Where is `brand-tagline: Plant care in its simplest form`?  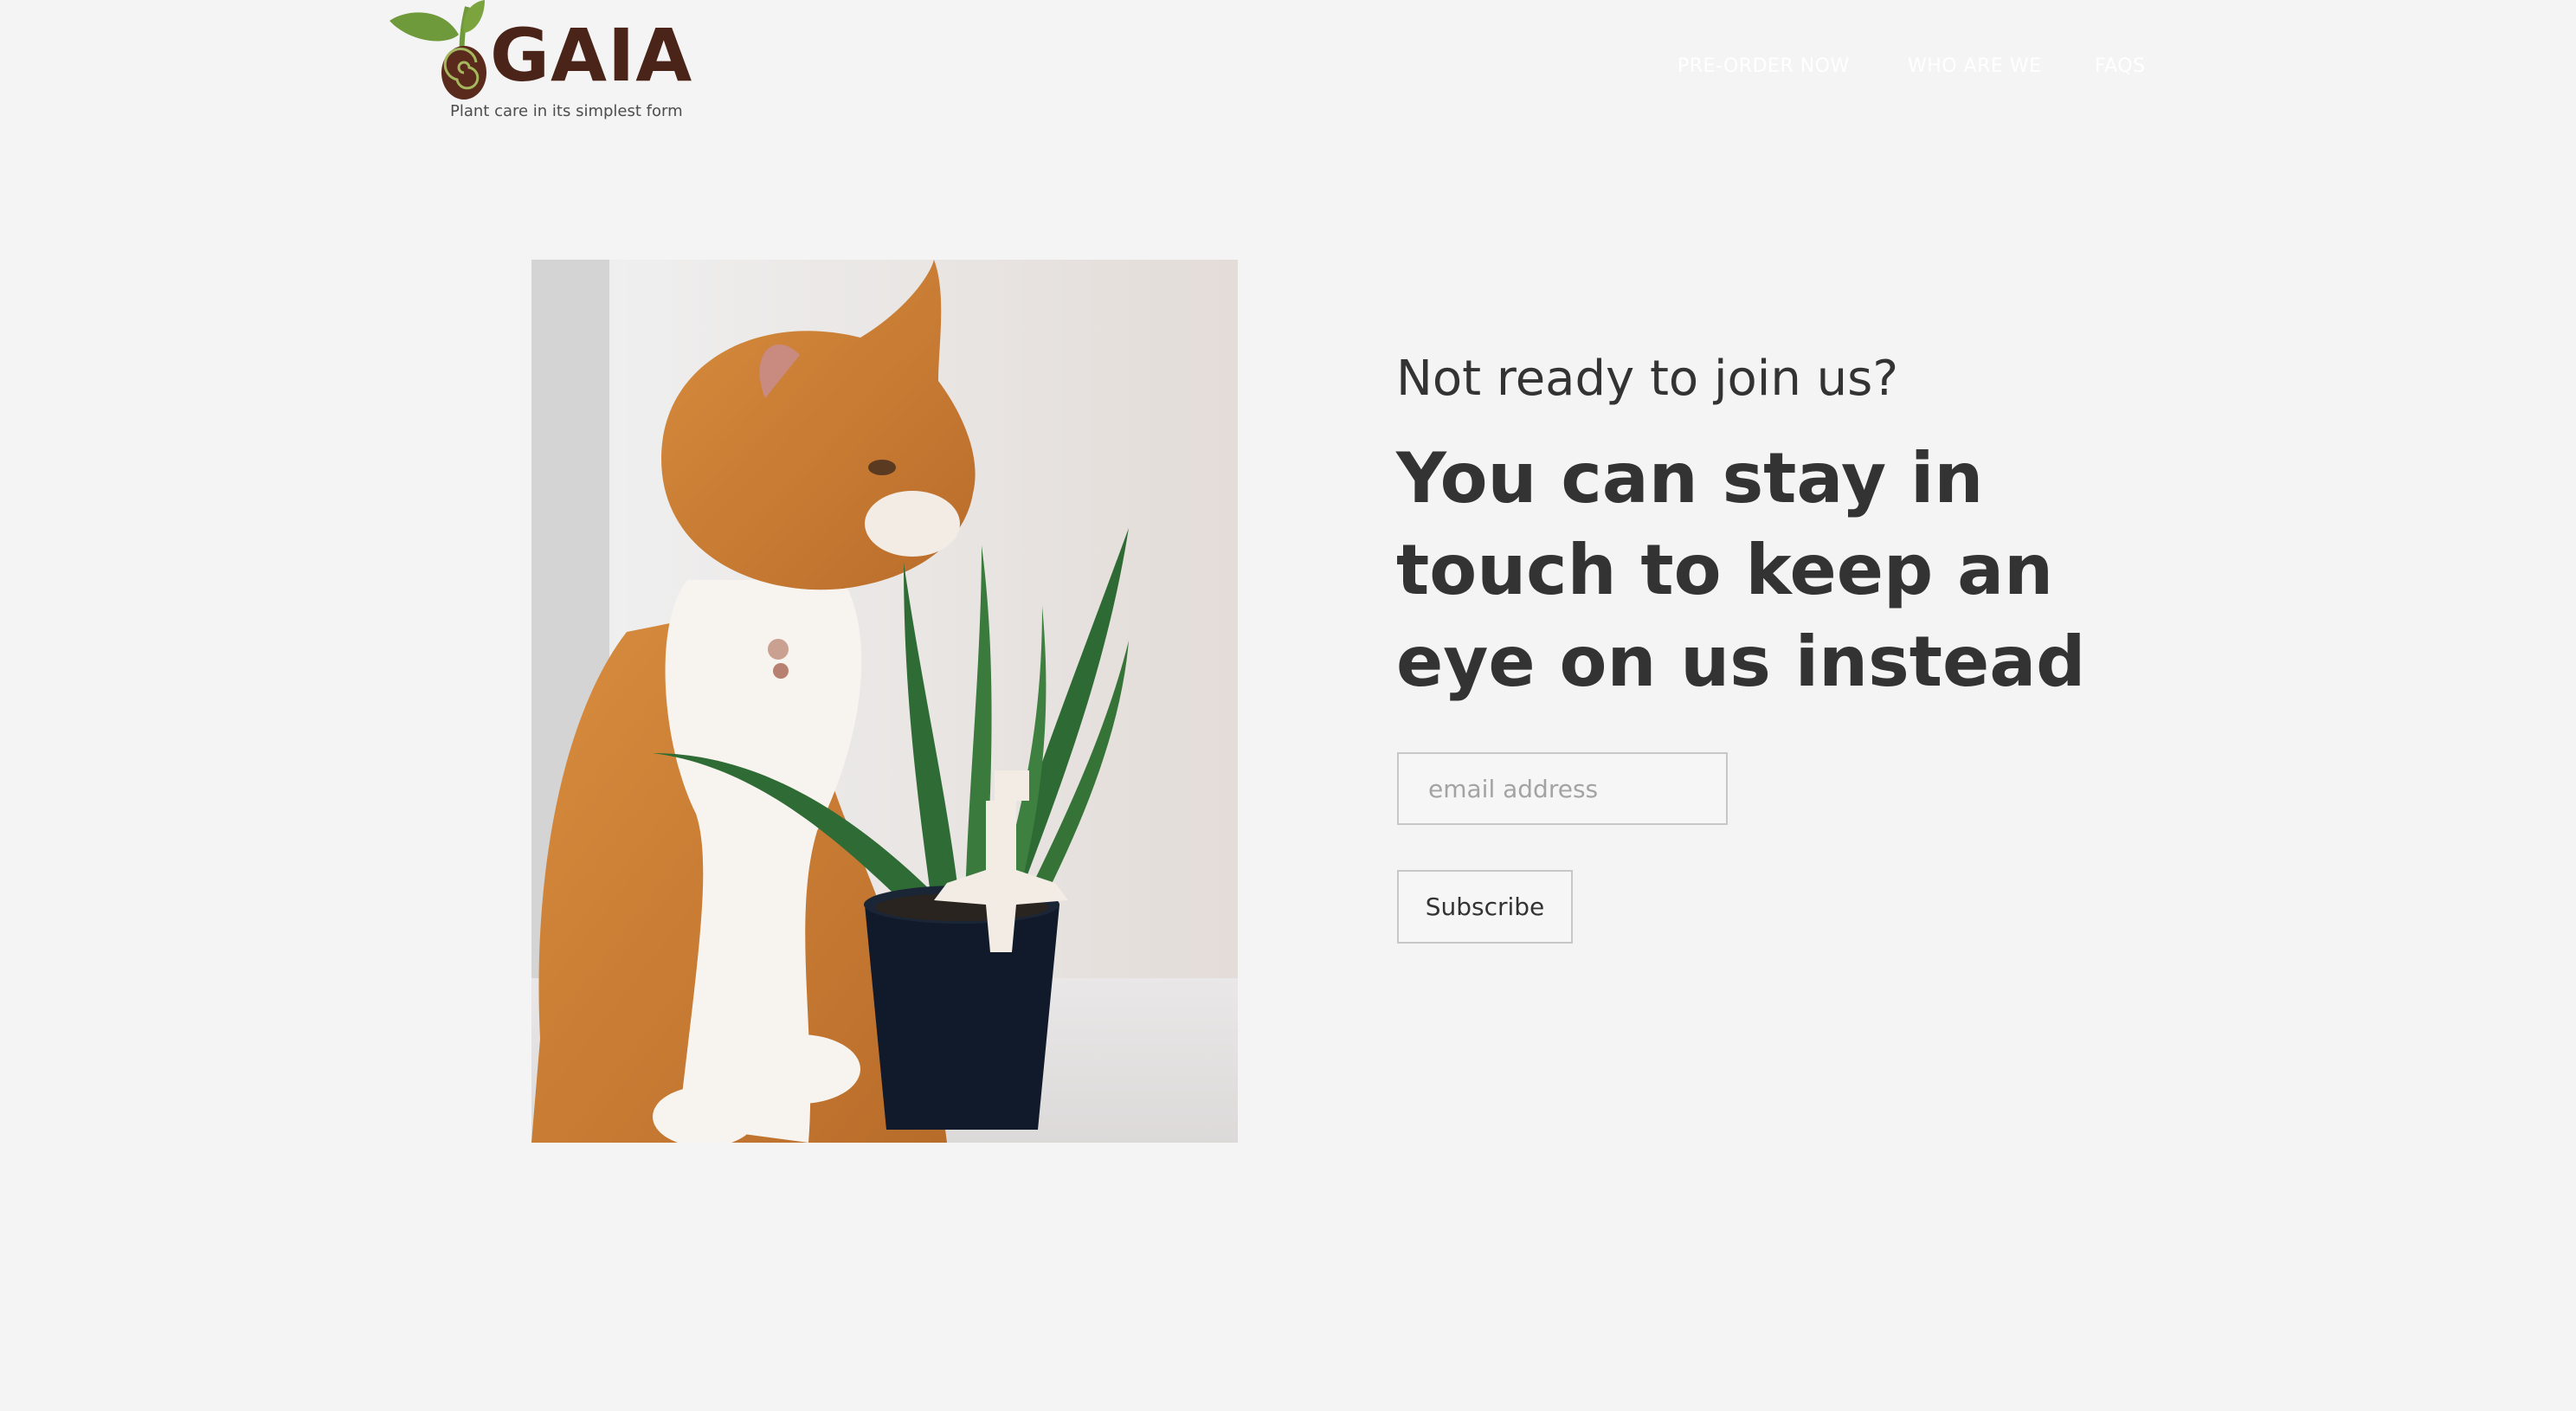
brand-tagline: Plant care in its simplest form is located at coordinates (566, 111).